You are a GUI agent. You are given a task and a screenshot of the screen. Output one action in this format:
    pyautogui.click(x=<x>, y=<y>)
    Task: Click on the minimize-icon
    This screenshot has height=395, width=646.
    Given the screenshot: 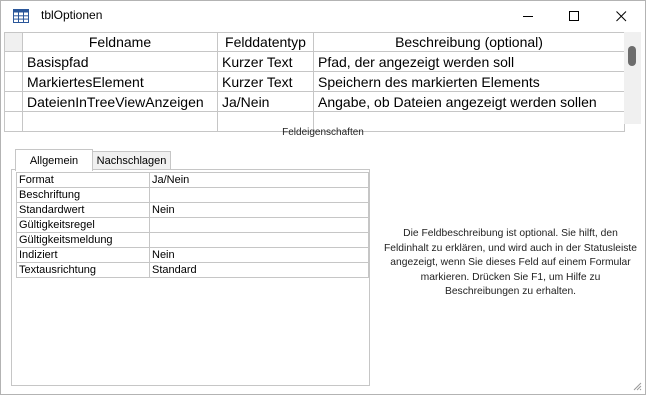 What is the action you would take?
    pyautogui.click(x=527, y=16)
    